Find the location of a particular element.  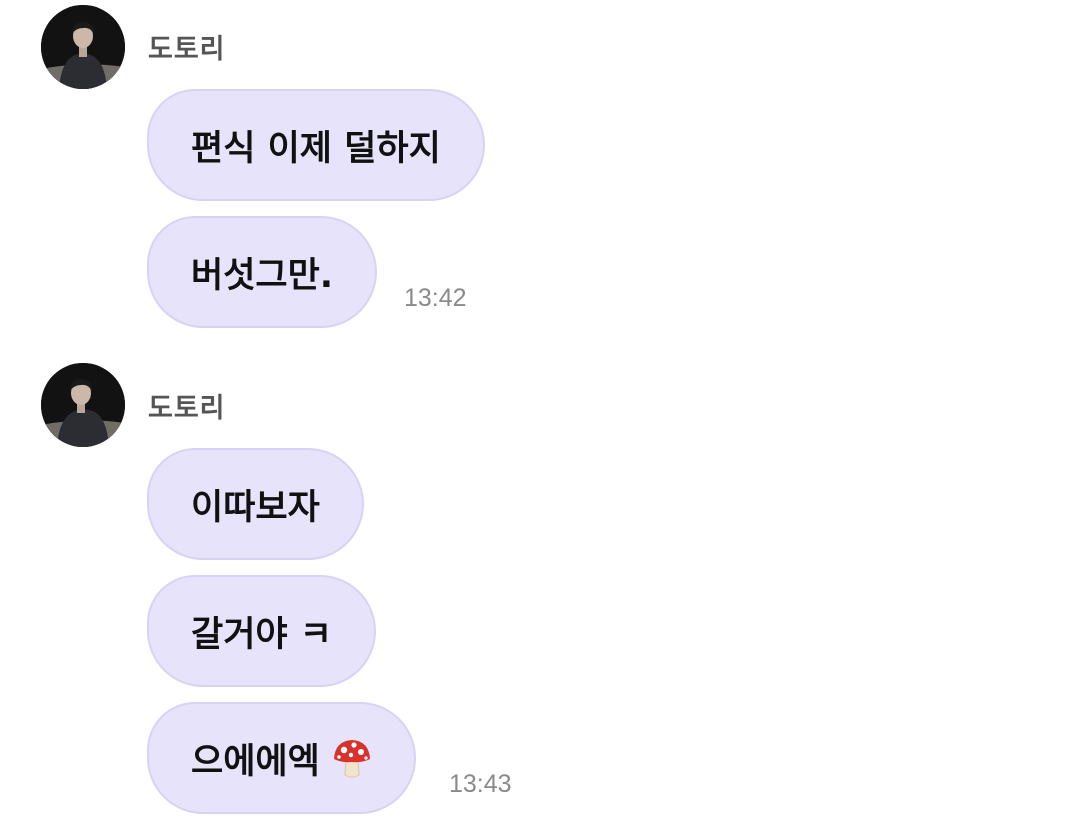

message-bubble: 이따보자 is located at coordinates (255, 504).